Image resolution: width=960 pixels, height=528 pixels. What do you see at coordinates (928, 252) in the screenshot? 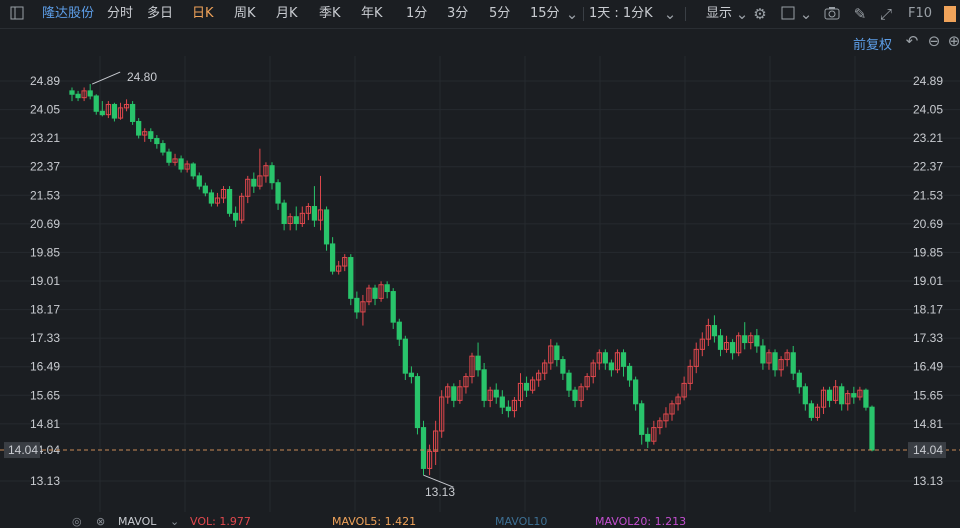
I see `y-axis-right-tick-label: 19.85` at bounding box center [928, 252].